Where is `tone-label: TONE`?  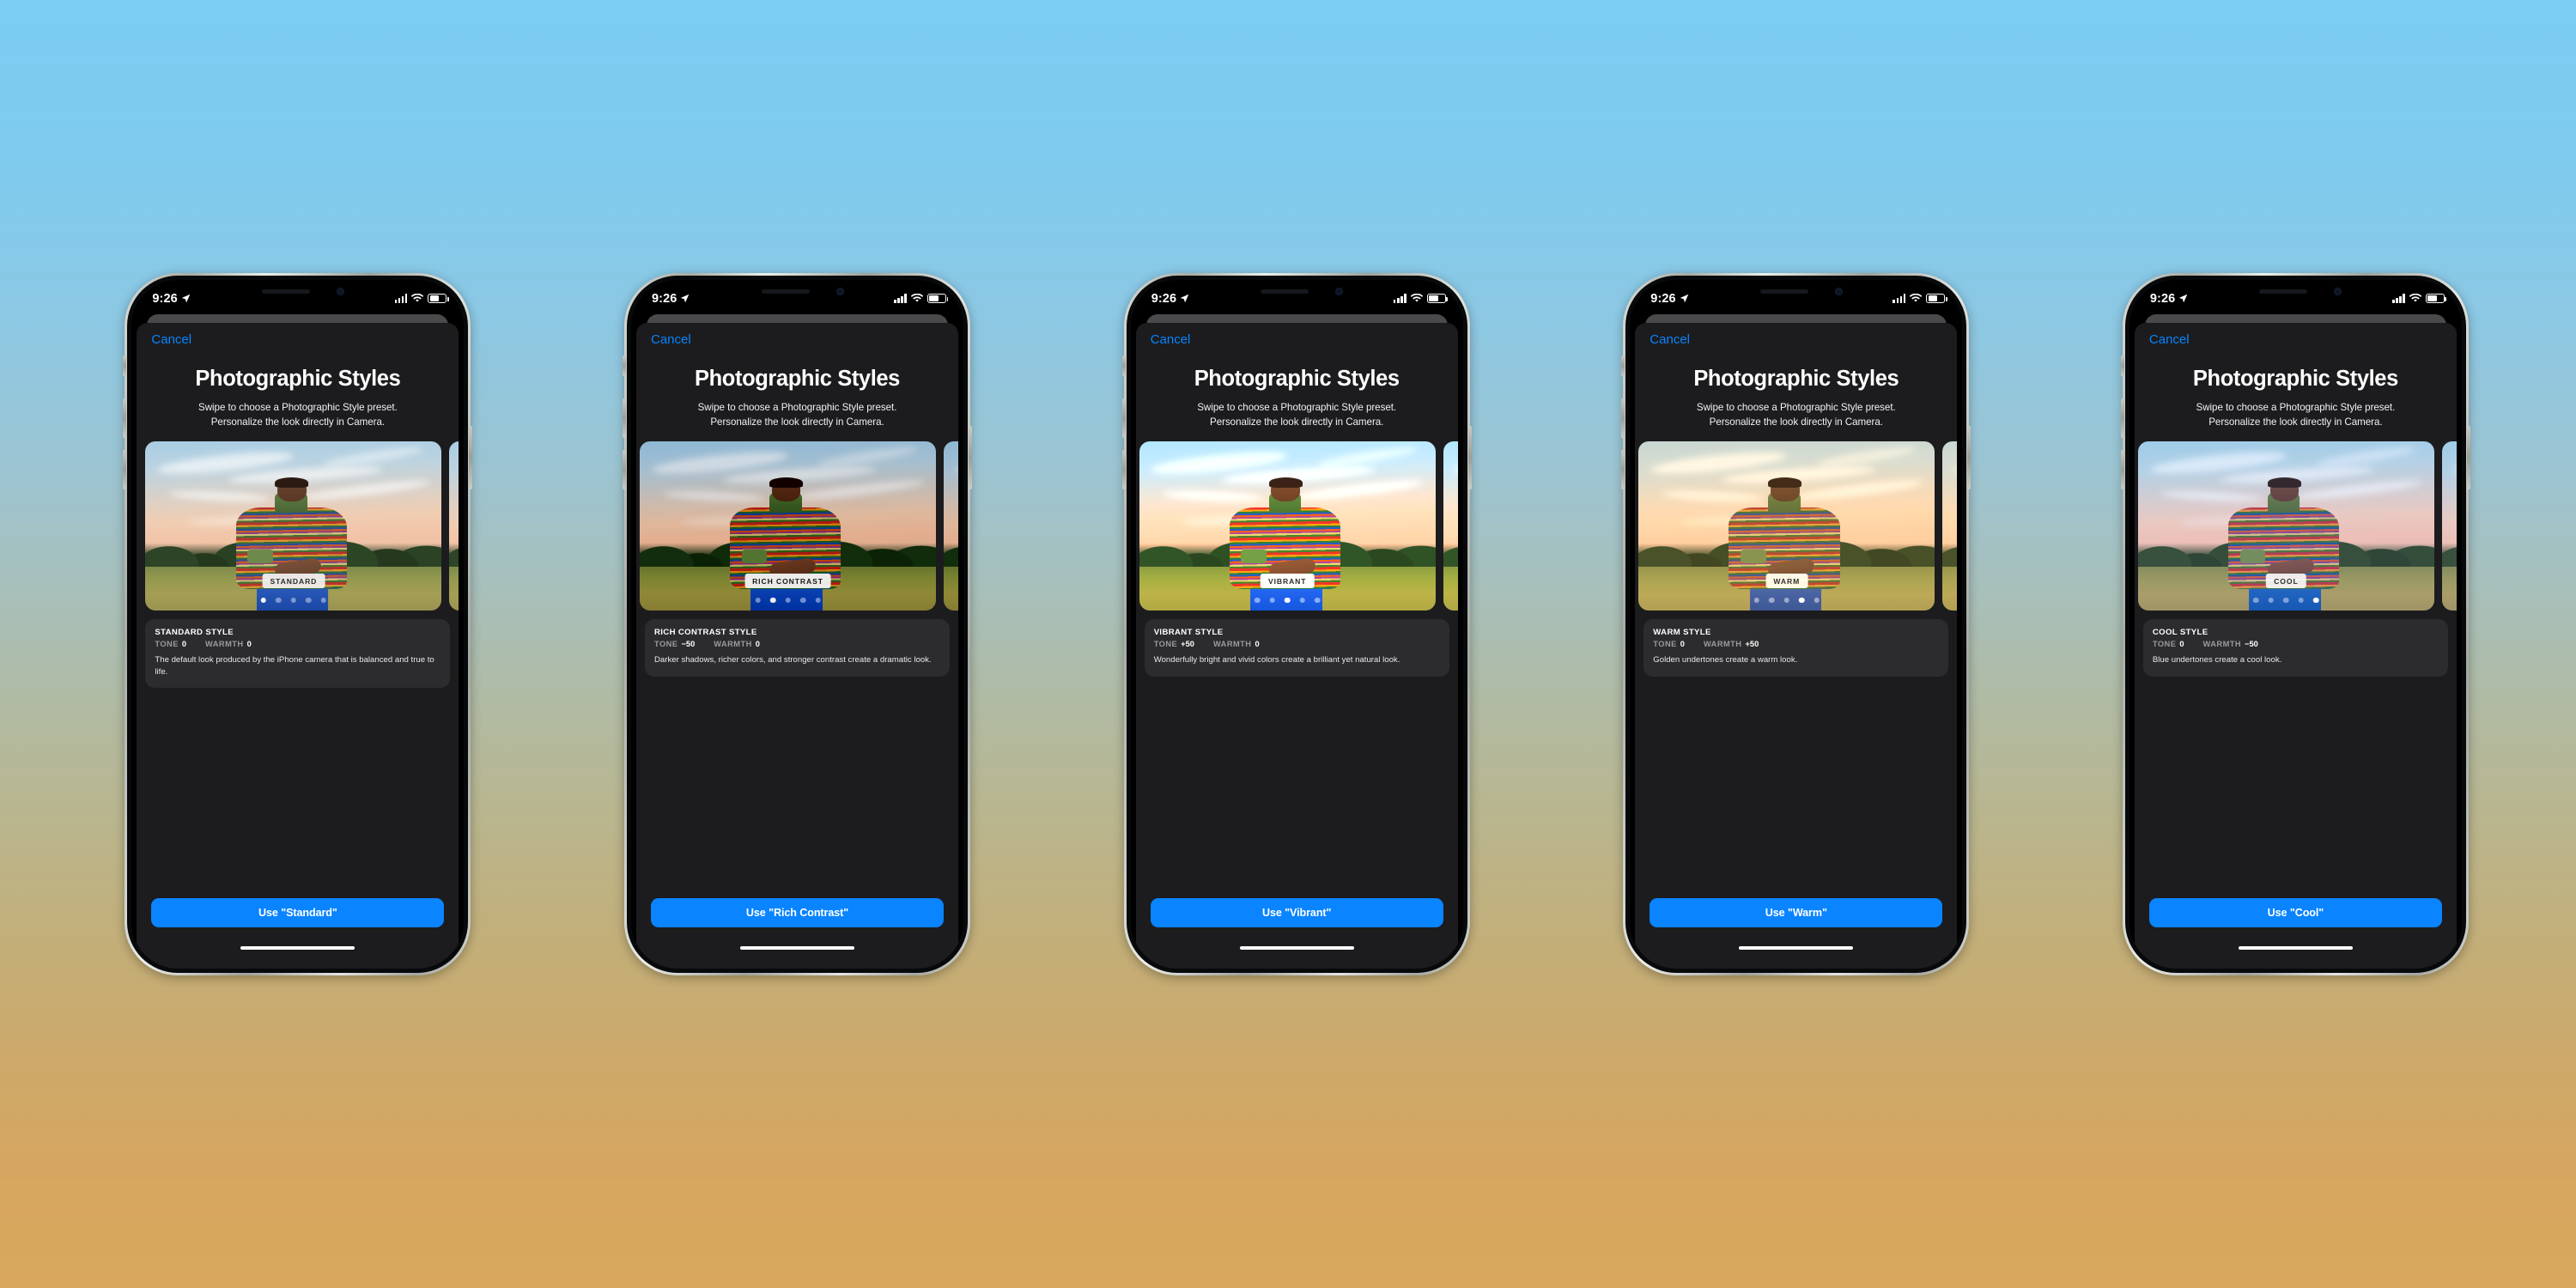 tone-label: TONE is located at coordinates (2164, 644).